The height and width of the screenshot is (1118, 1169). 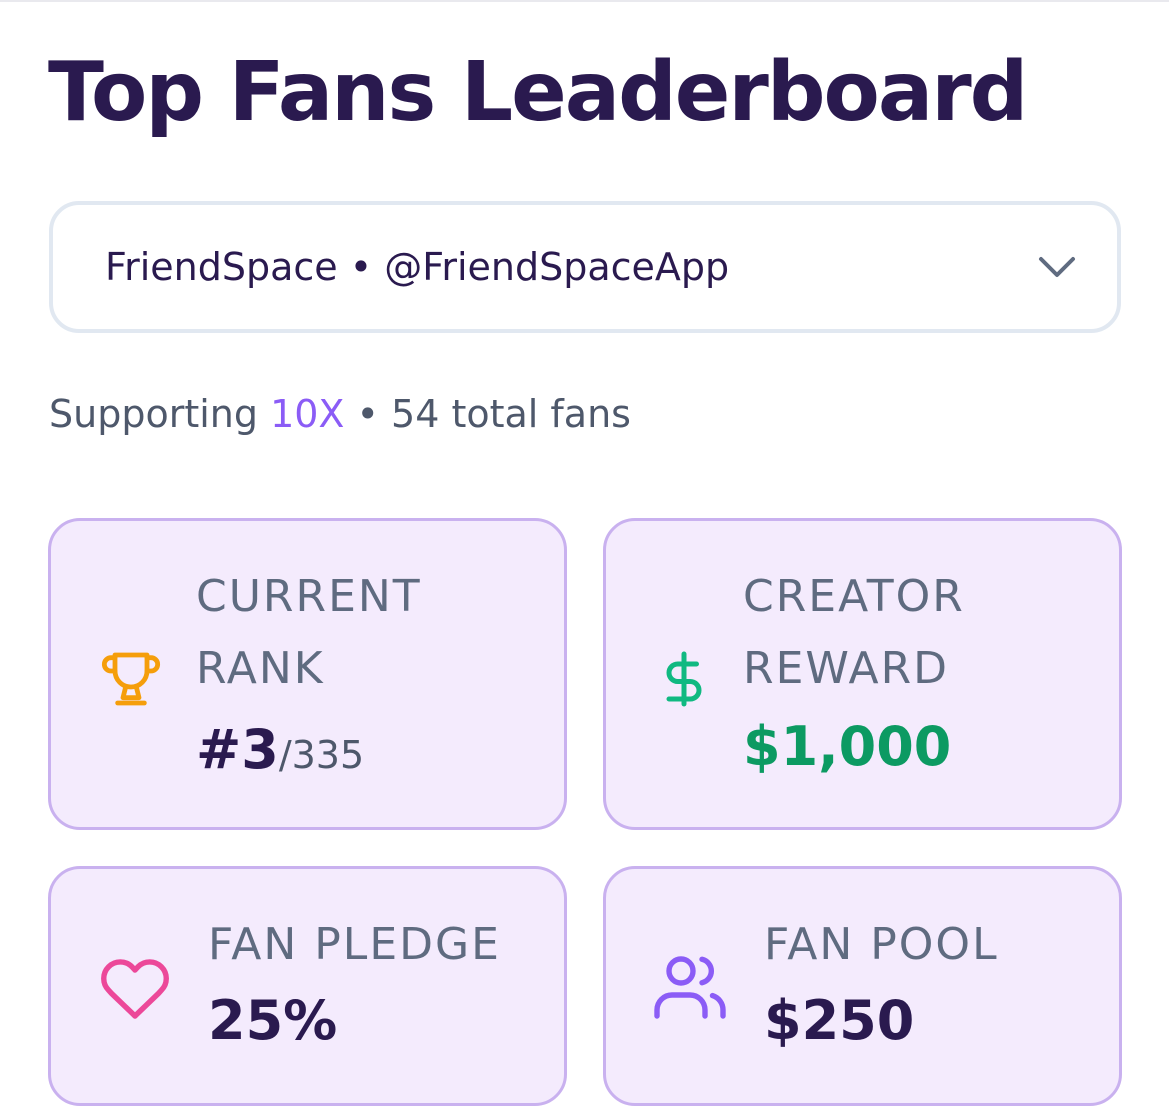 I want to click on current-rank-value: #3, so click(x=237, y=749).